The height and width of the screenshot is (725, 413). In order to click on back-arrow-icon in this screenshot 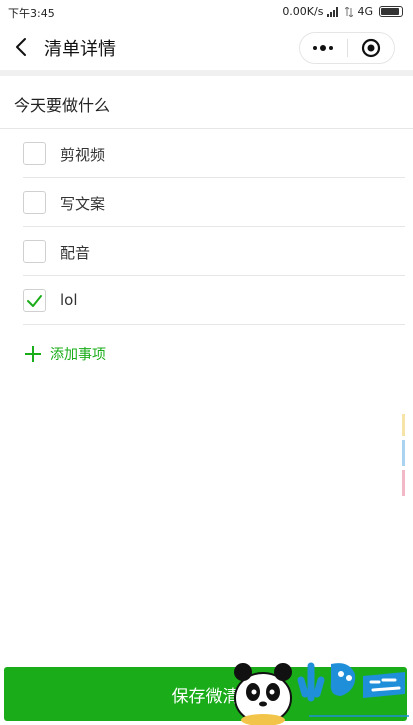, I will do `click(22, 47)`.